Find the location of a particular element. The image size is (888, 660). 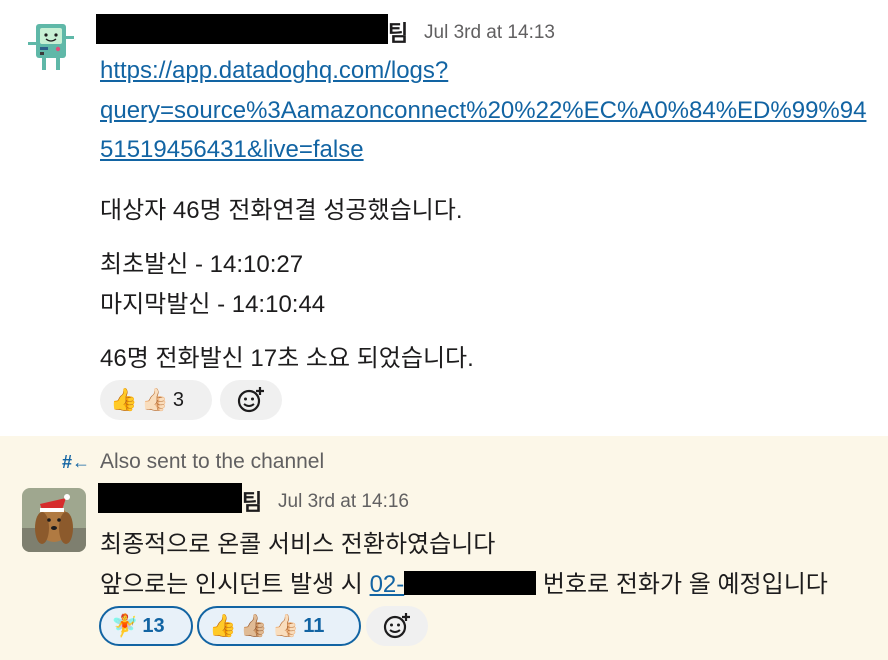

reaction-count: 11 is located at coordinates (314, 625).